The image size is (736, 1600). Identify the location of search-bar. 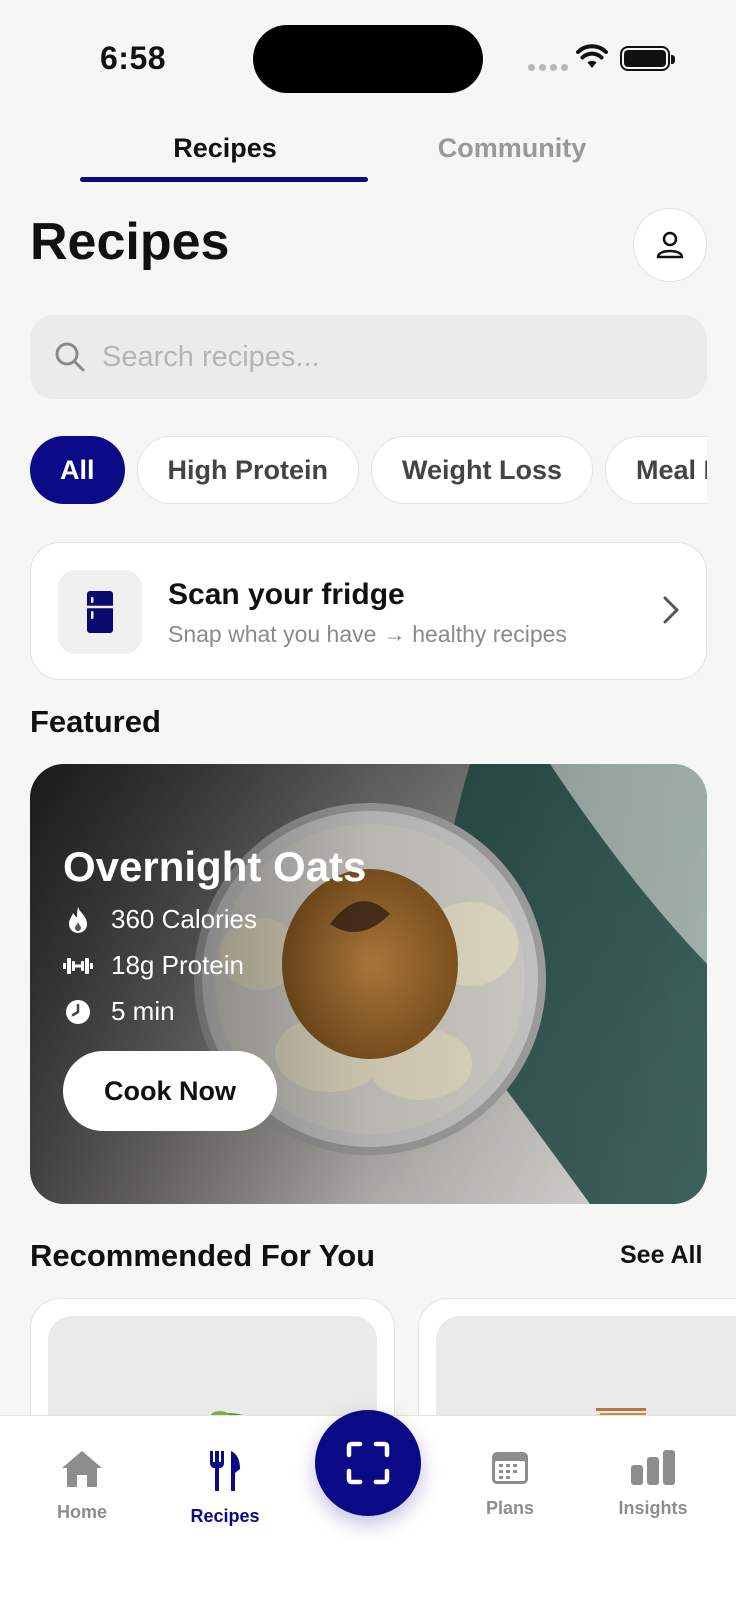
(368, 357).